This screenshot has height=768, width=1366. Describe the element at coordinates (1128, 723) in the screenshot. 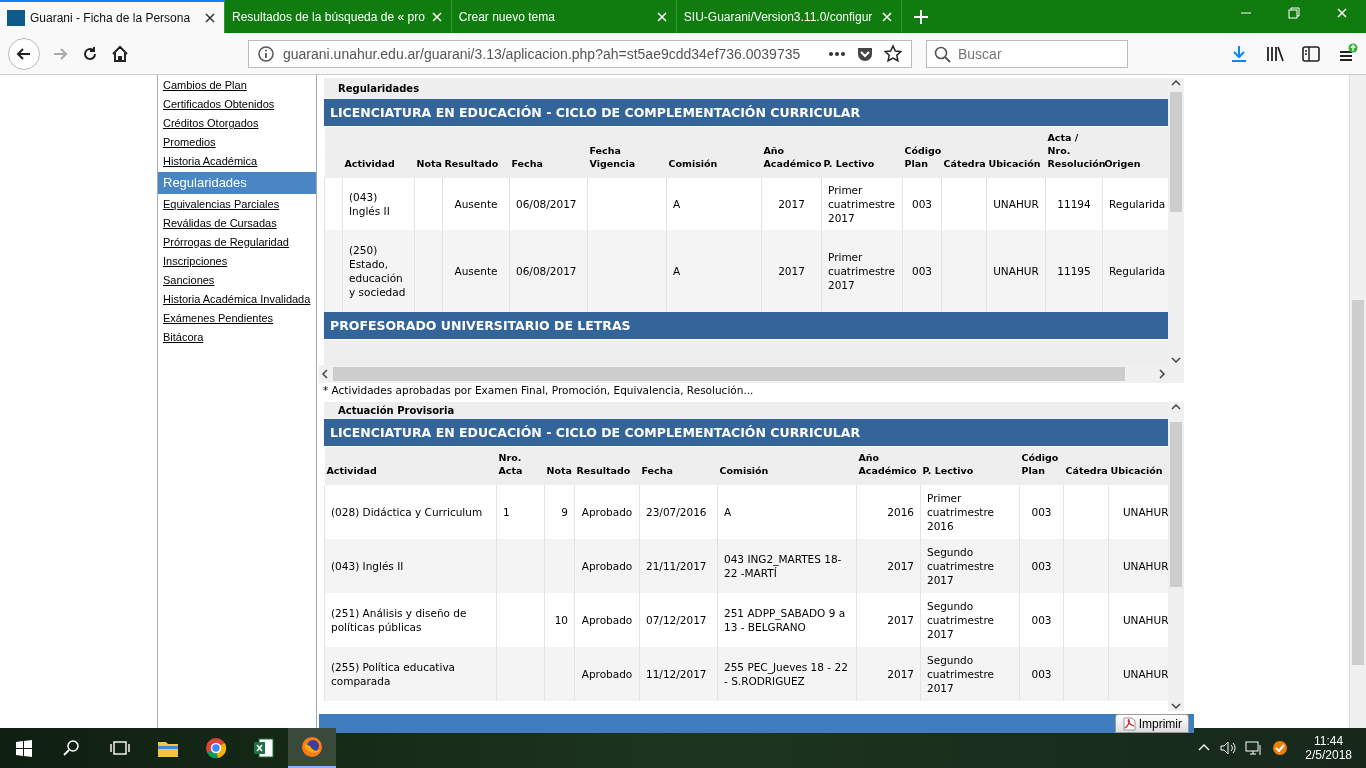

I see `pdf-icon` at that location.